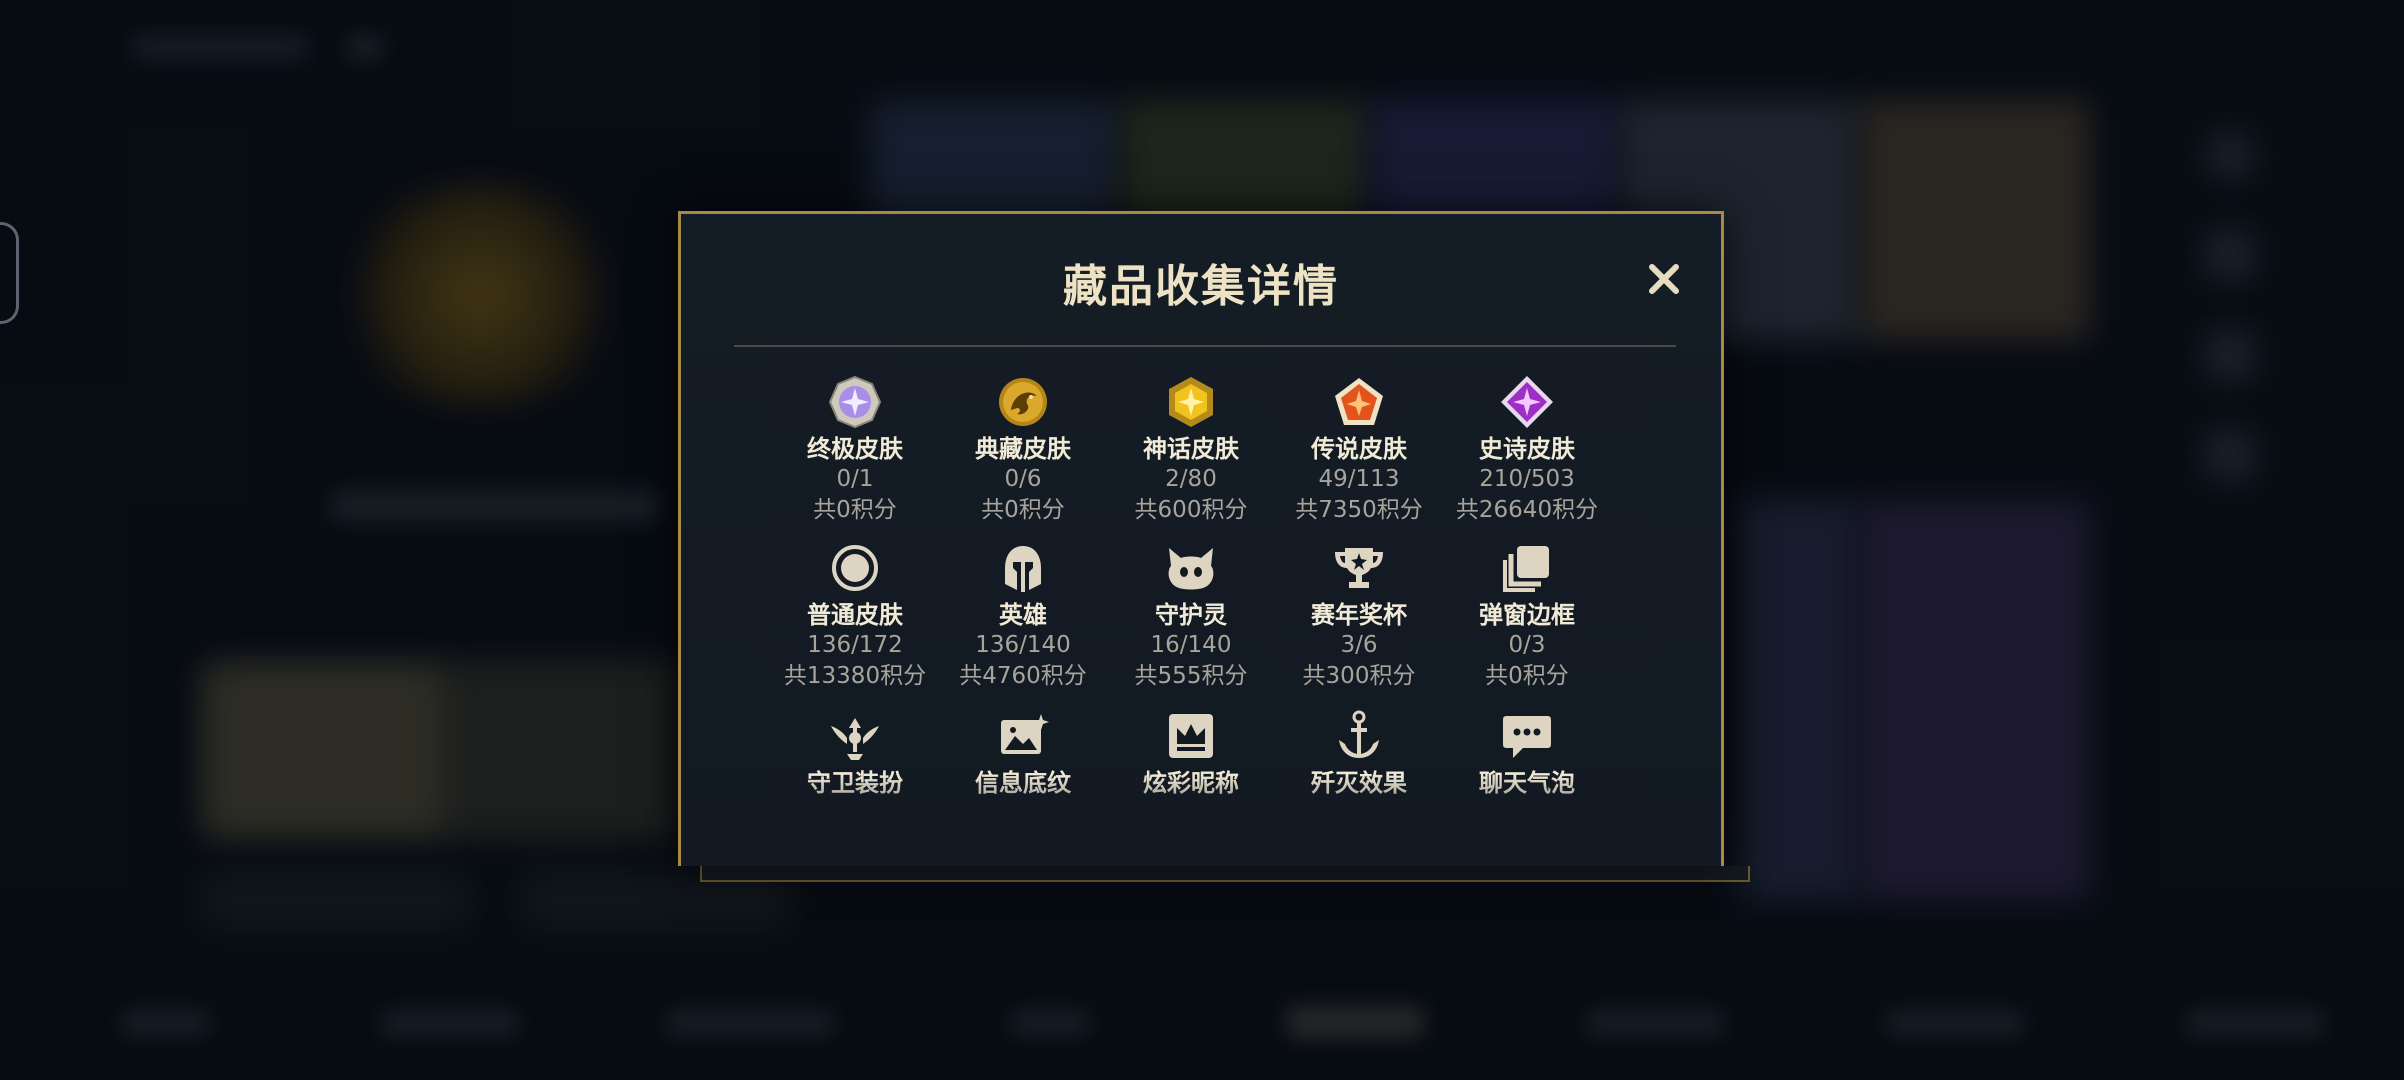 This screenshot has width=2404, height=1080. I want to click on mythic-gem-icon, so click(1191, 402).